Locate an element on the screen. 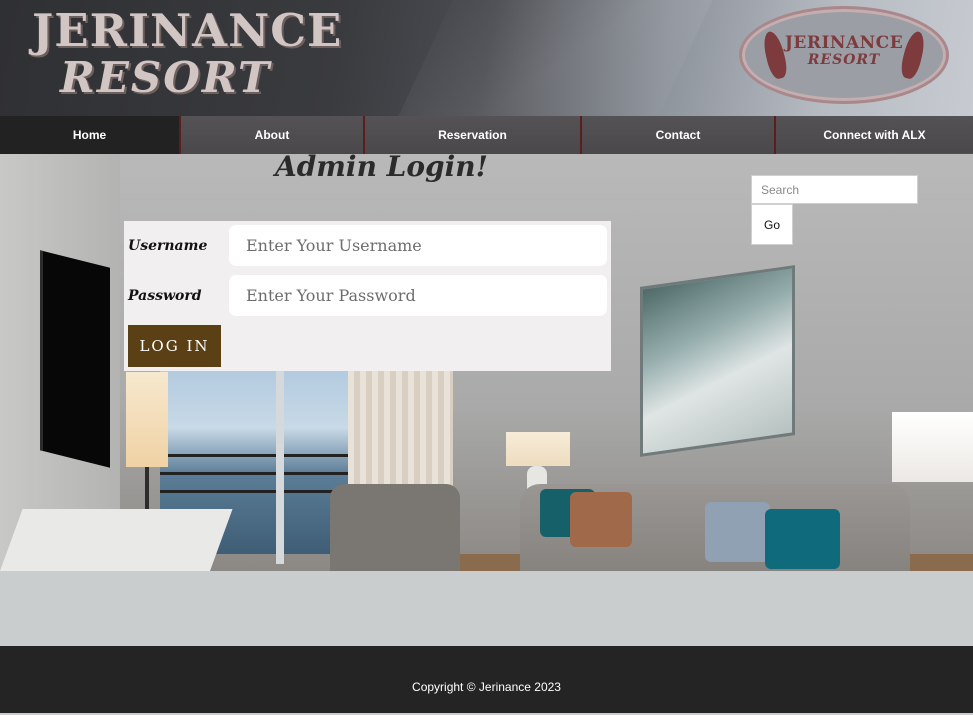 The height and width of the screenshot is (715, 973). site-footer: Copyright © Jerinance 2023 is located at coordinates (486, 679).